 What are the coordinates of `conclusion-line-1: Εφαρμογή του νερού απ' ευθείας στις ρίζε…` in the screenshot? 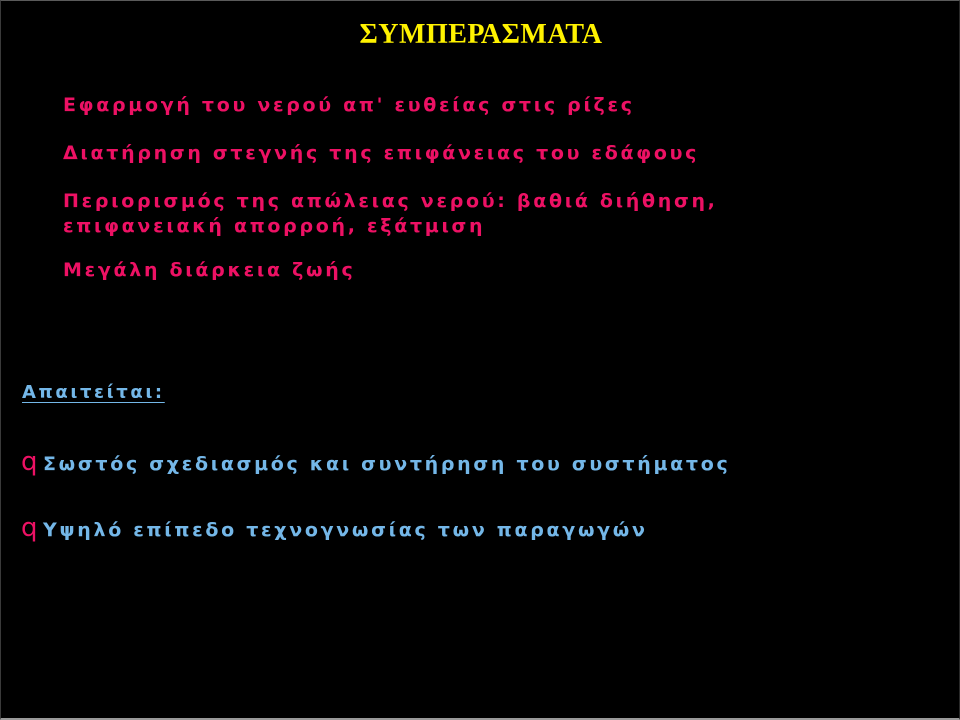 It's located at (349, 105).